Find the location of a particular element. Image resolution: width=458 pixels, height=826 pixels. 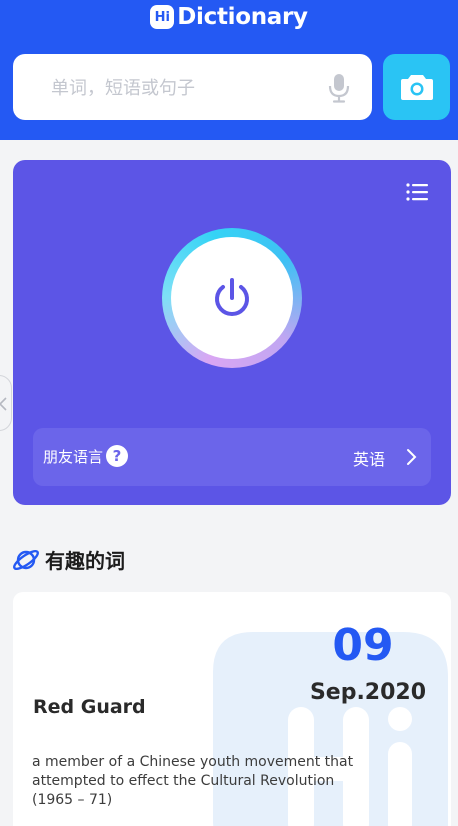

planet-icon is located at coordinates (26, 559).